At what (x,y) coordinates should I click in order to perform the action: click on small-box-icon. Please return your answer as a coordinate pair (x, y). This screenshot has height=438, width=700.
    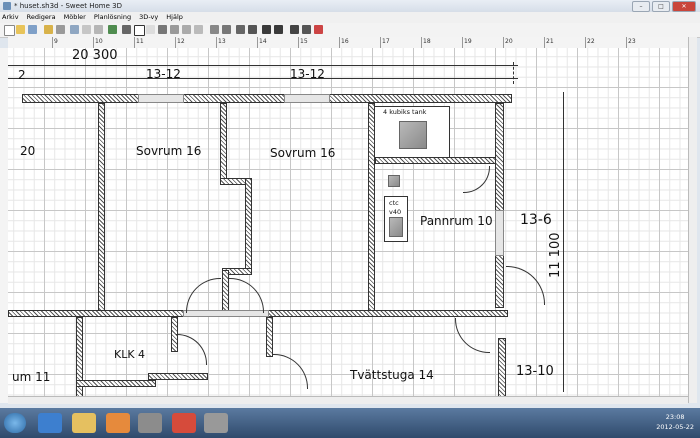
    Looking at the image, I should click on (394, 181).